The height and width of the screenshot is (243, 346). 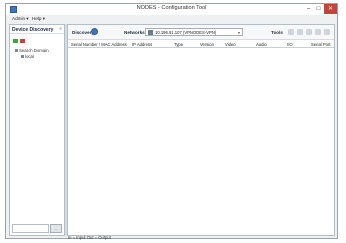 I want to click on status-bar: In = Input Out = Output, so click(x=167, y=238).